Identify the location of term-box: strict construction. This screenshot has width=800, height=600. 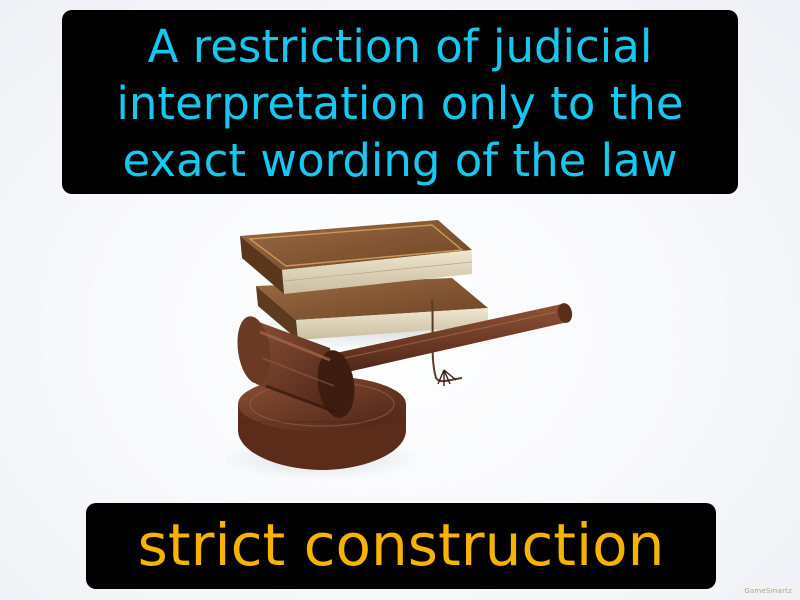
(401, 546).